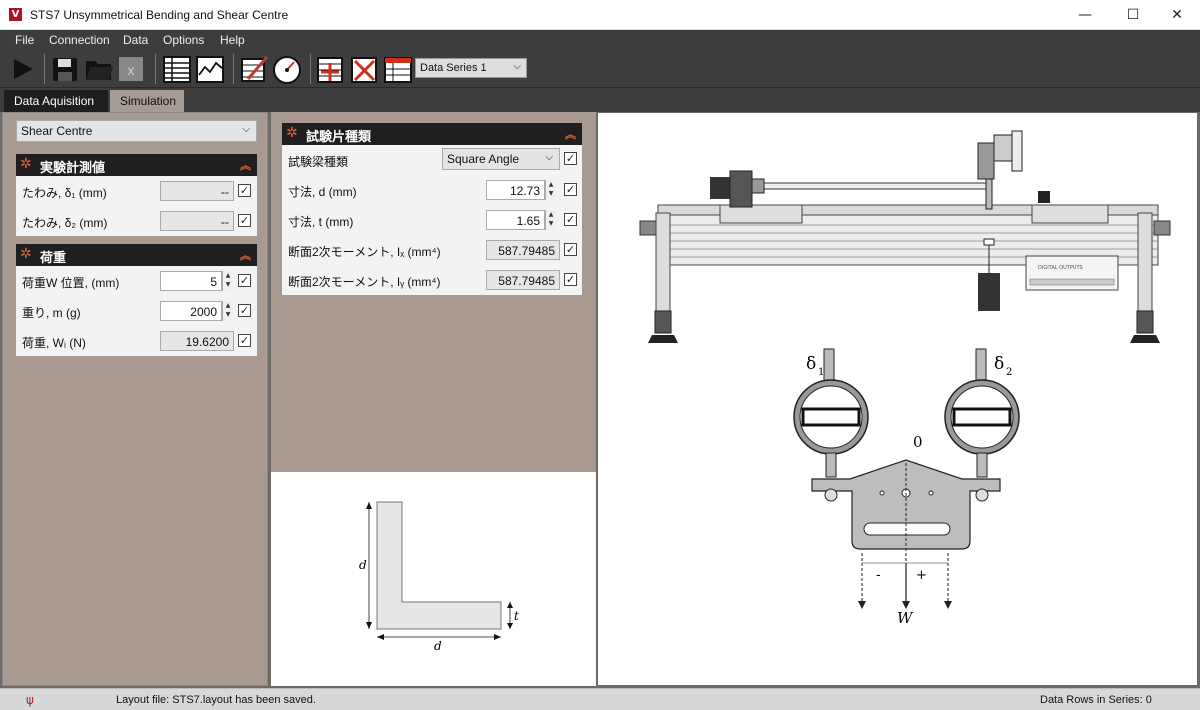 This screenshot has height=710, width=1200. Describe the element at coordinates (136, 311) in the screenshot. I see `mass-row: 重り, m (g) 2000 ▲ ▼ ✓` at that location.